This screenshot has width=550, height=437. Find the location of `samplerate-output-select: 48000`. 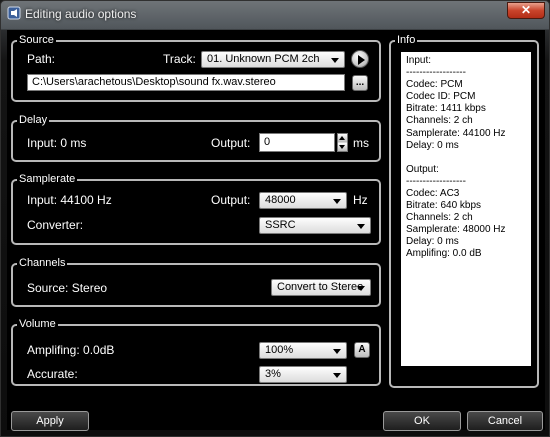

samplerate-output-select: 48000 is located at coordinates (303, 200).